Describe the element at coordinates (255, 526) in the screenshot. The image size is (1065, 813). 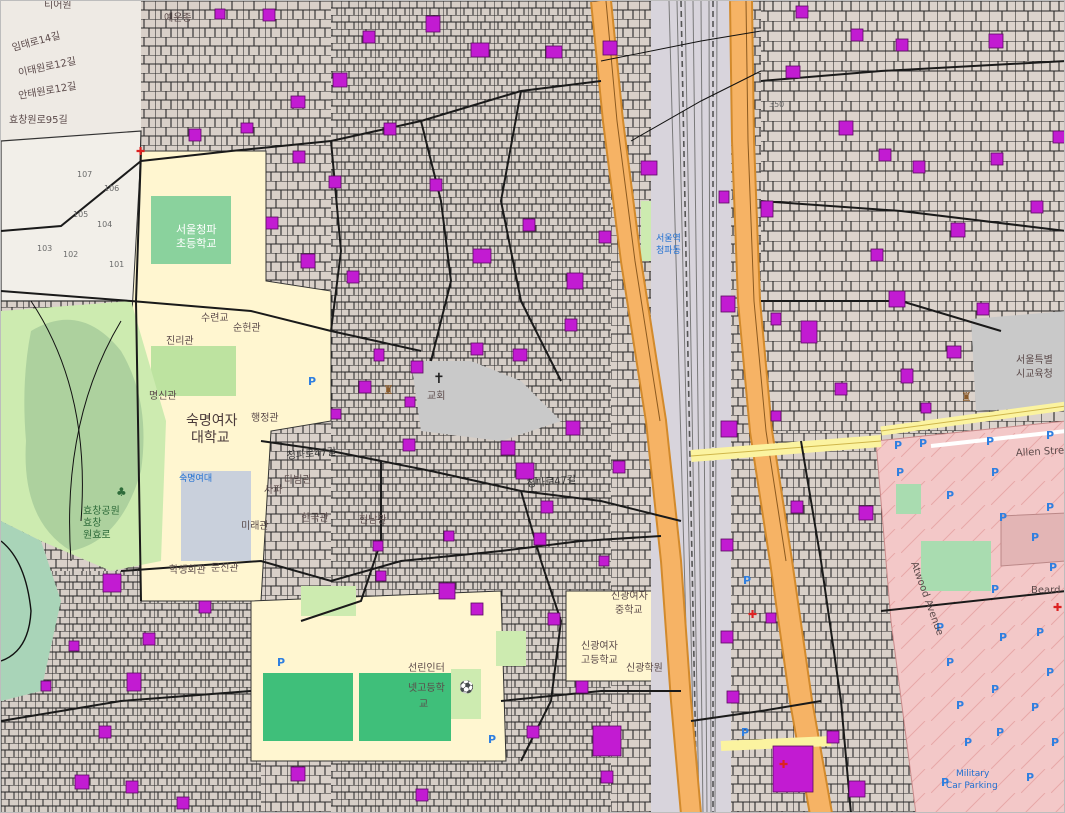
I see `svg-text: 미래관` at that location.